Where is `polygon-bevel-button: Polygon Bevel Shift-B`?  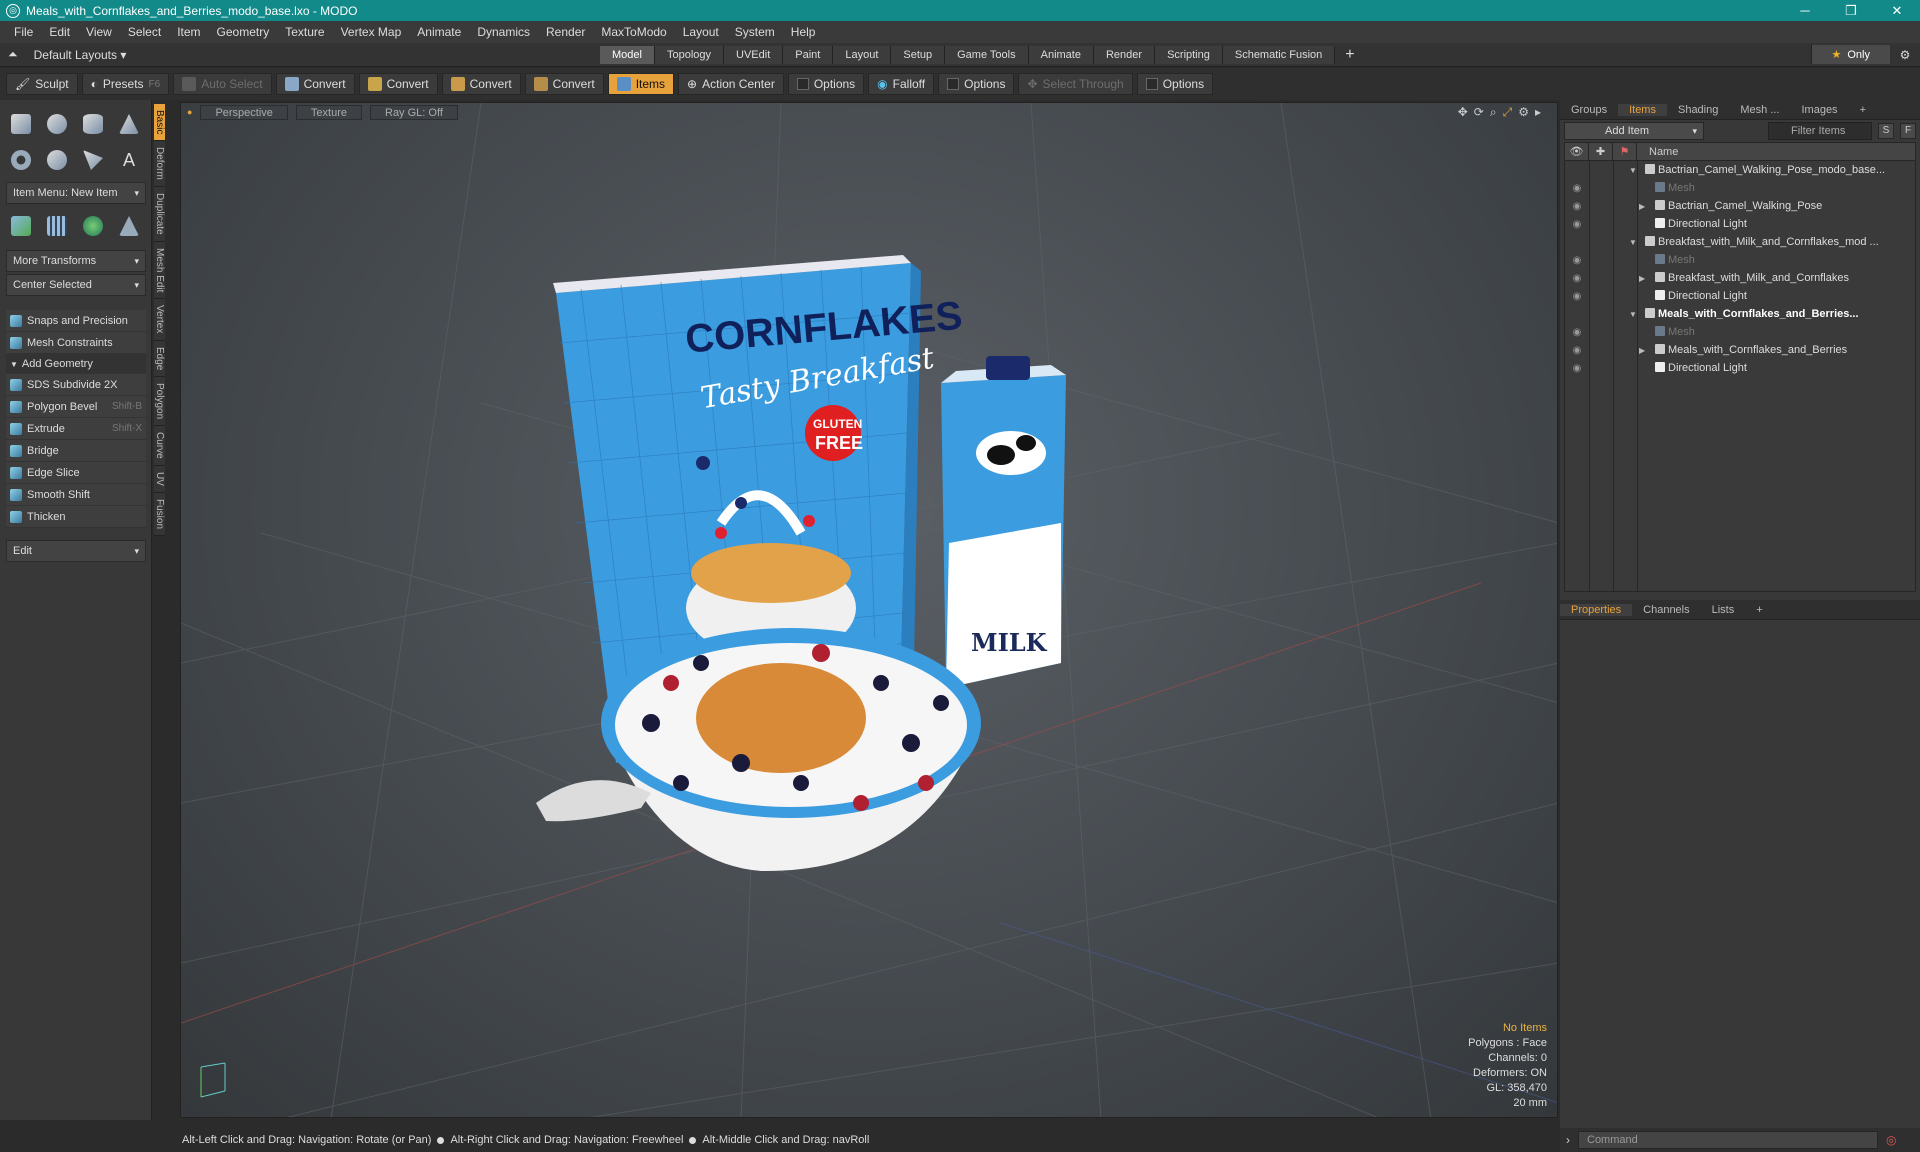 polygon-bevel-button: Polygon Bevel Shift-B is located at coordinates (76, 407).